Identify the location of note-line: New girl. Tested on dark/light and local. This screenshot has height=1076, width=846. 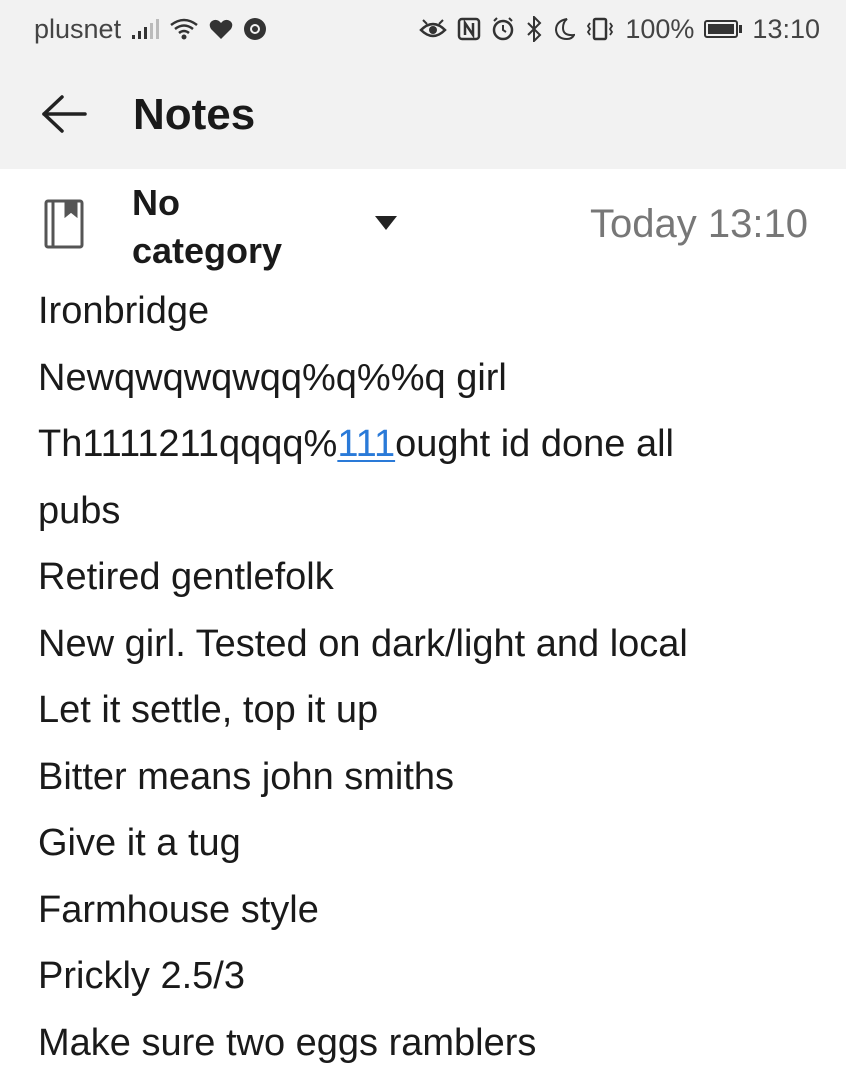
(428, 644).